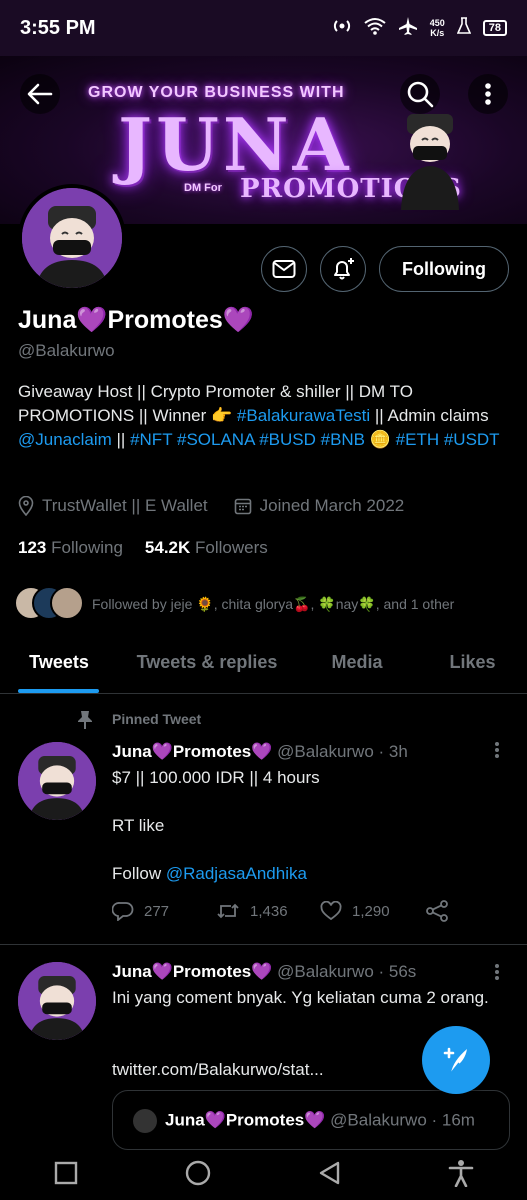 The image size is (527, 1200). What do you see at coordinates (136, 320) in the screenshot?
I see `profile-display-name: Juna💜Promotes💜` at bounding box center [136, 320].